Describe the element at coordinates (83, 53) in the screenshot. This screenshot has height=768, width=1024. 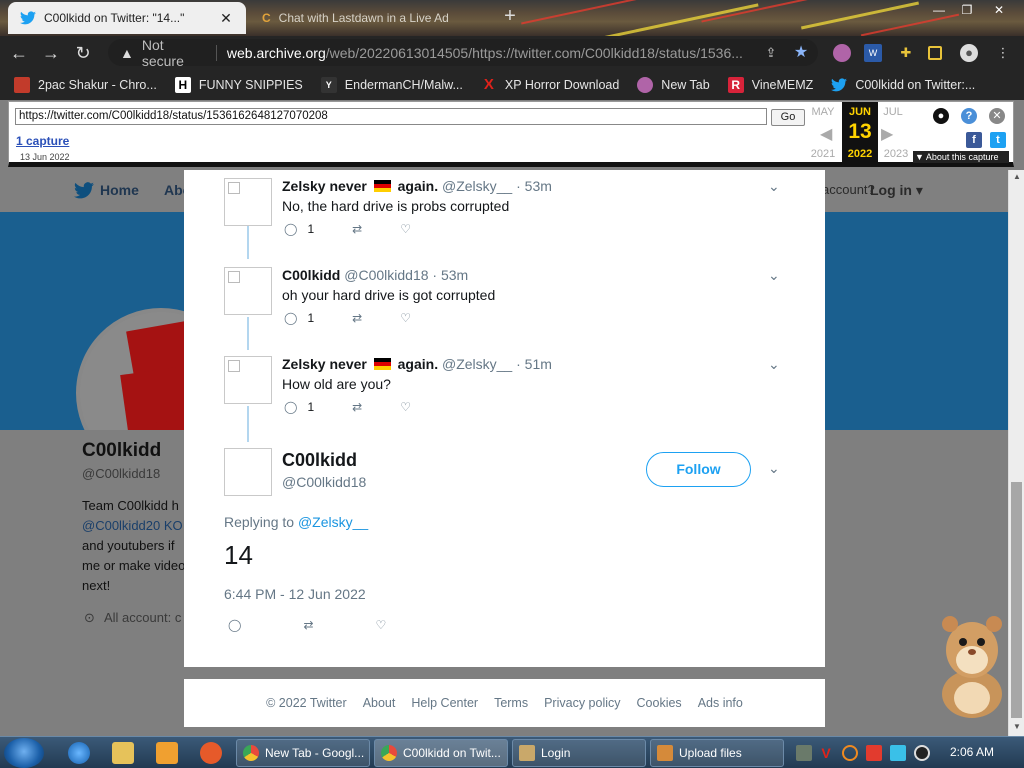
I see `reload-icon: ↻` at that location.